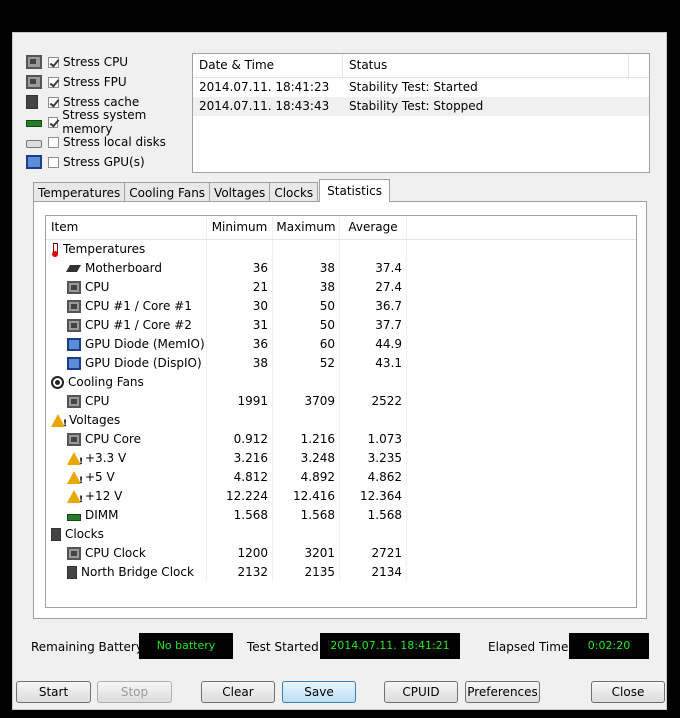  What do you see at coordinates (306, 227) in the screenshot?
I see `stats-col-maximum: Maximum` at bounding box center [306, 227].